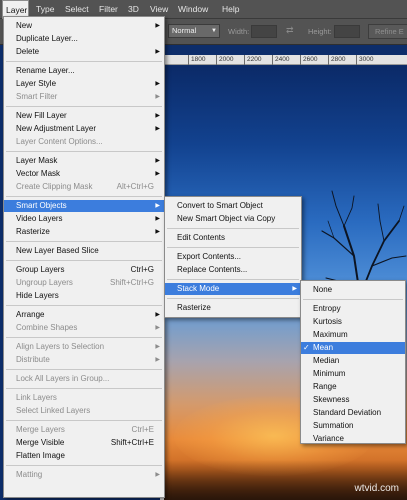  What do you see at coordinates (264, 31) in the screenshot?
I see `width-field` at bounding box center [264, 31].